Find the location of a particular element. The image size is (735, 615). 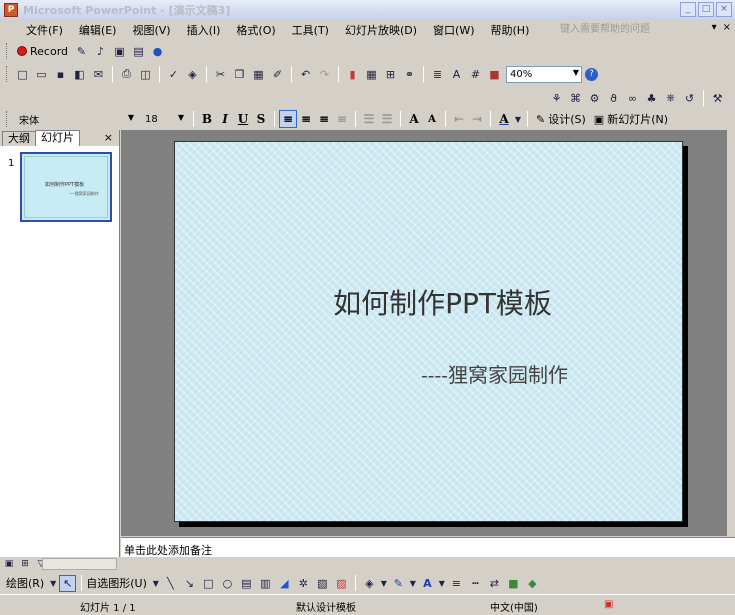

new-slide-button: ▣ 新幻灯片(N) is located at coordinates (631, 119).